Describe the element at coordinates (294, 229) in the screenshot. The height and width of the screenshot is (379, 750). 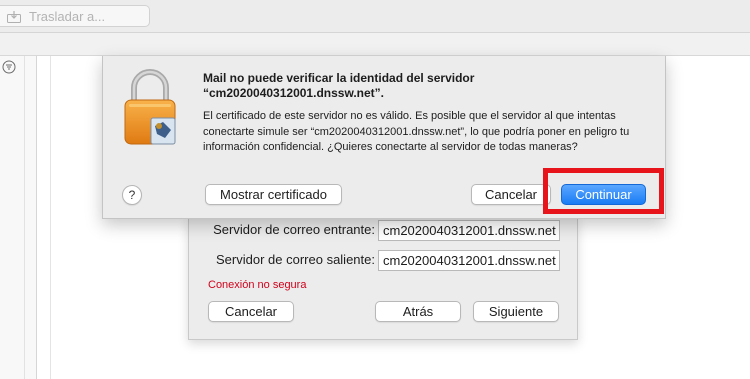
I see `incoming-server-label: Servidor de correo entrante:` at that location.